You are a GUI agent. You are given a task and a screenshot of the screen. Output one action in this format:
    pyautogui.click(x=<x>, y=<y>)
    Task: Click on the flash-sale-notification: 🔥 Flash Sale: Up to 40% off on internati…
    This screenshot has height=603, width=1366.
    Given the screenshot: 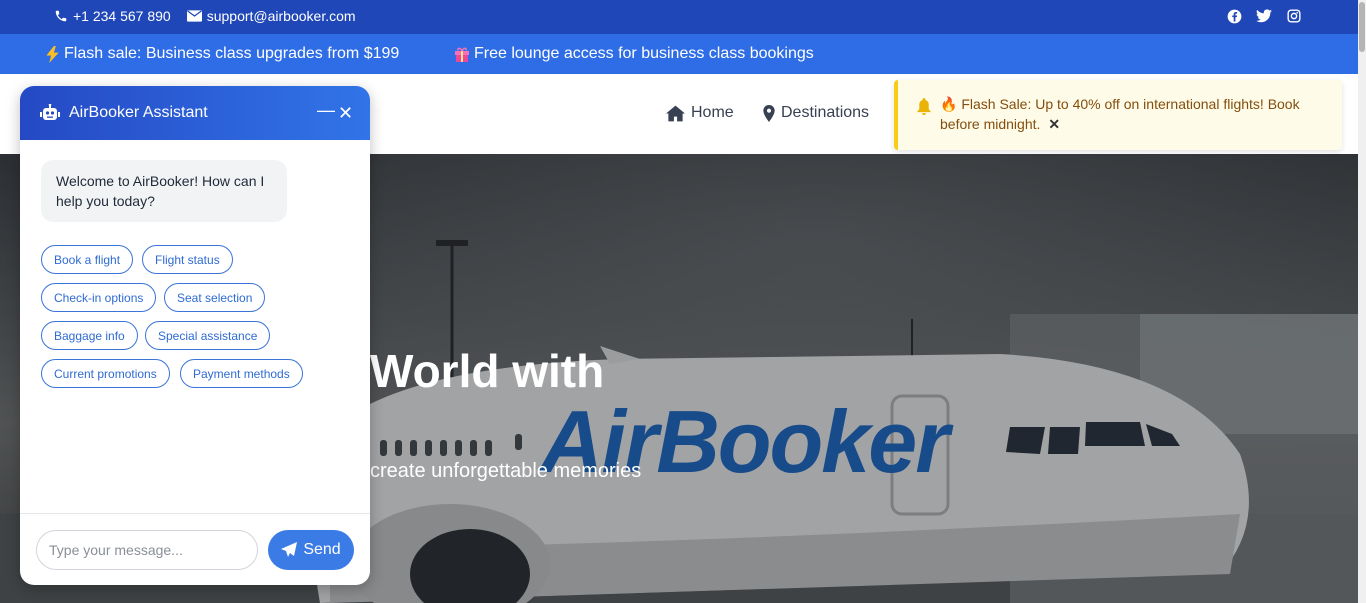 What is the action you would take?
    pyautogui.click(x=1118, y=115)
    